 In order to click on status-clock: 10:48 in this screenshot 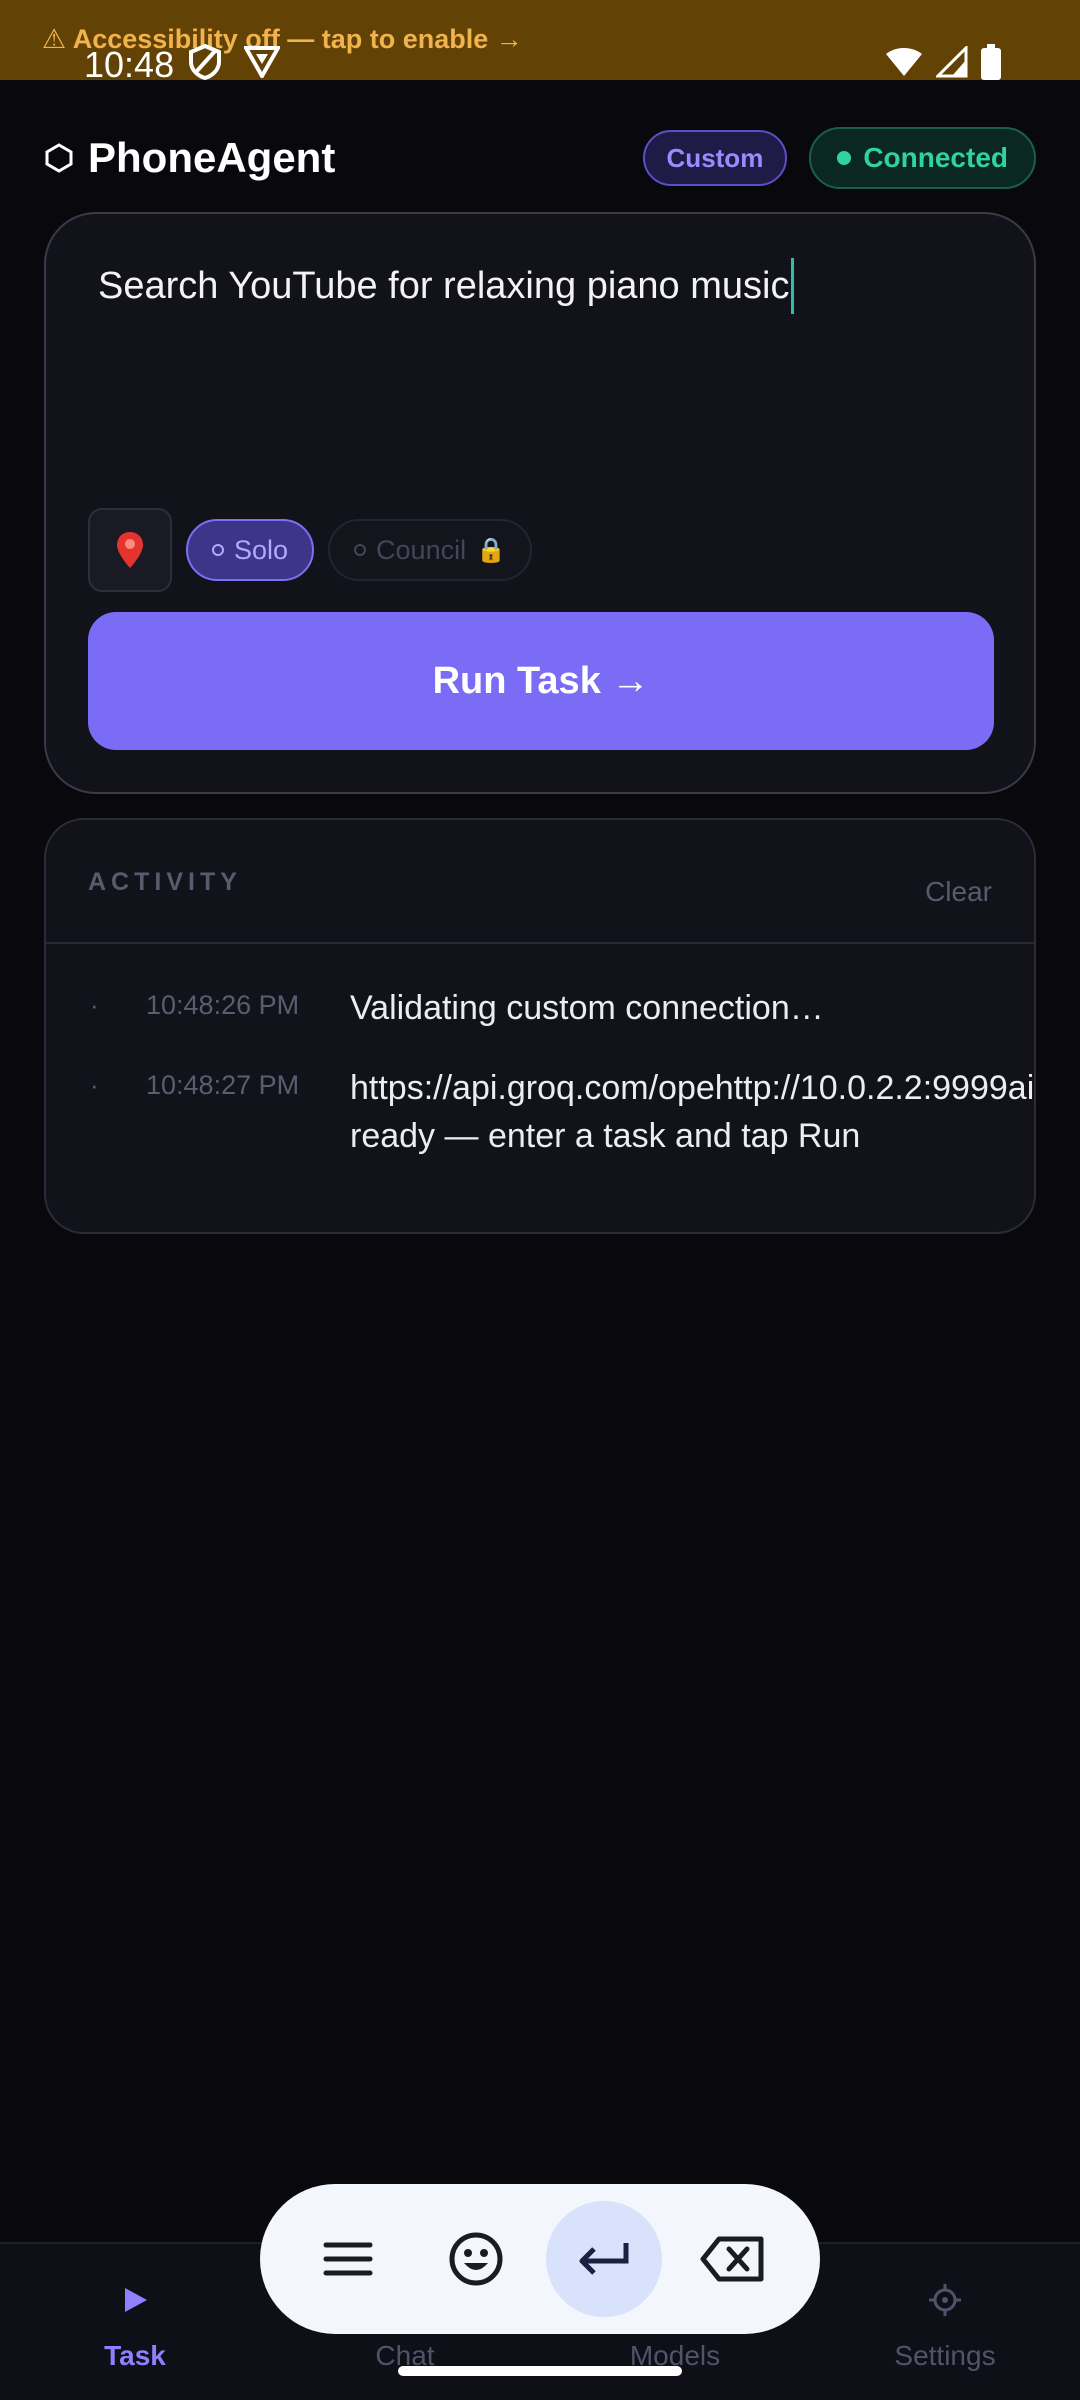, I will do `click(129, 64)`.